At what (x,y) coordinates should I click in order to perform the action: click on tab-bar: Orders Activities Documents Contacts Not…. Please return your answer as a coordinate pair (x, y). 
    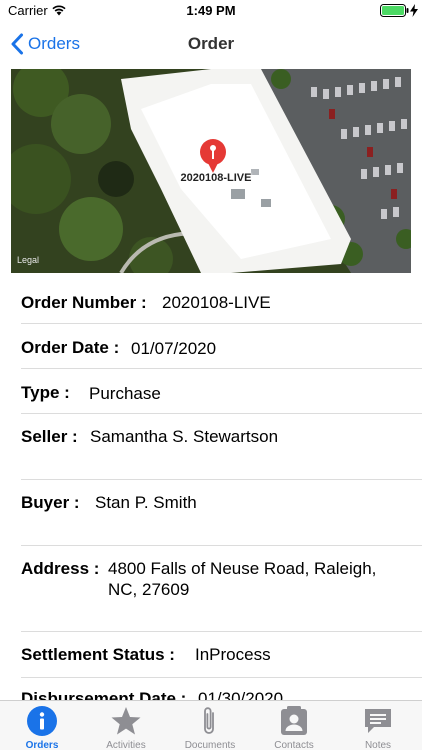
    Looking at the image, I should click on (211, 725).